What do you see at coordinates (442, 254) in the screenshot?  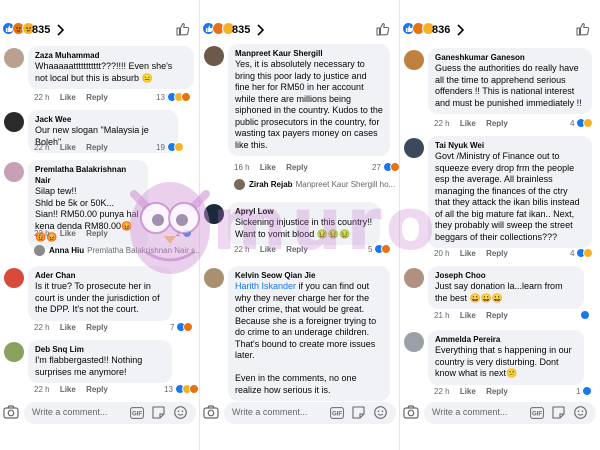 I see `comment-time: 20 h` at bounding box center [442, 254].